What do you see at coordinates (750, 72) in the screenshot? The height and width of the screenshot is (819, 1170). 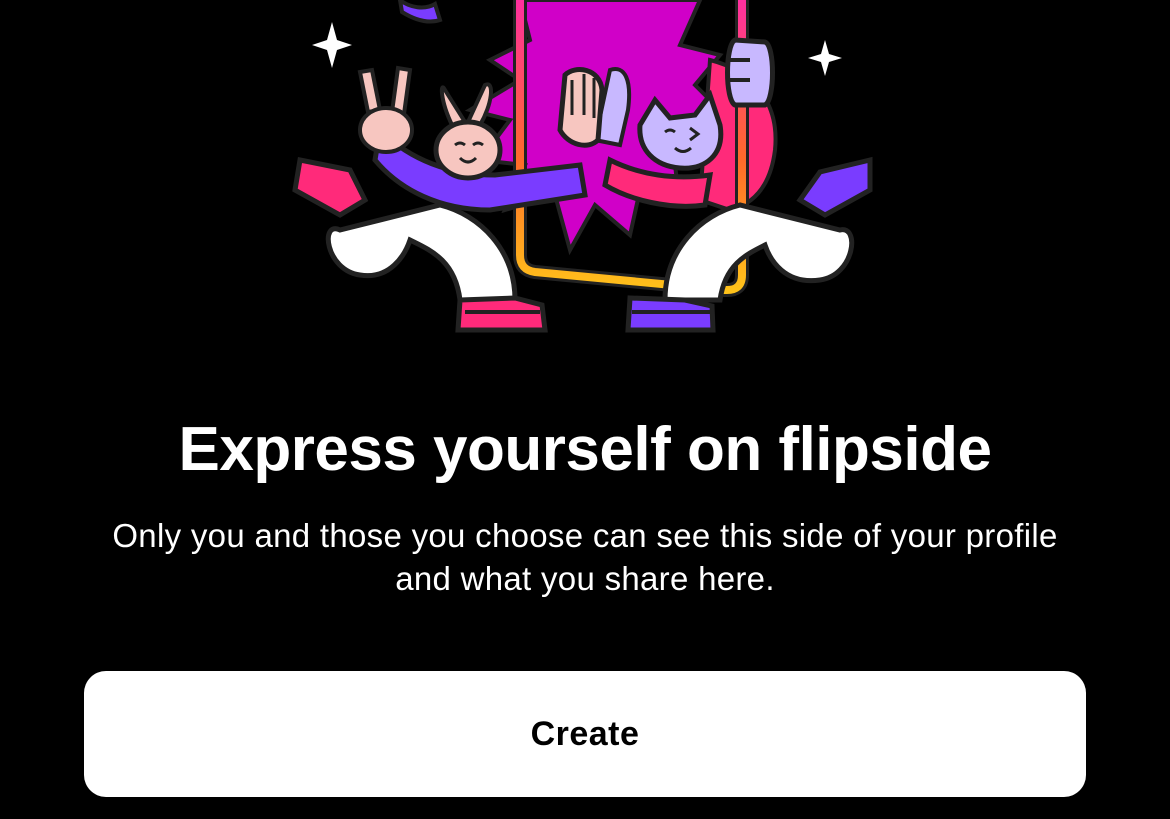 I see `gripping-hand-icon` at bounding box center [750, 72].